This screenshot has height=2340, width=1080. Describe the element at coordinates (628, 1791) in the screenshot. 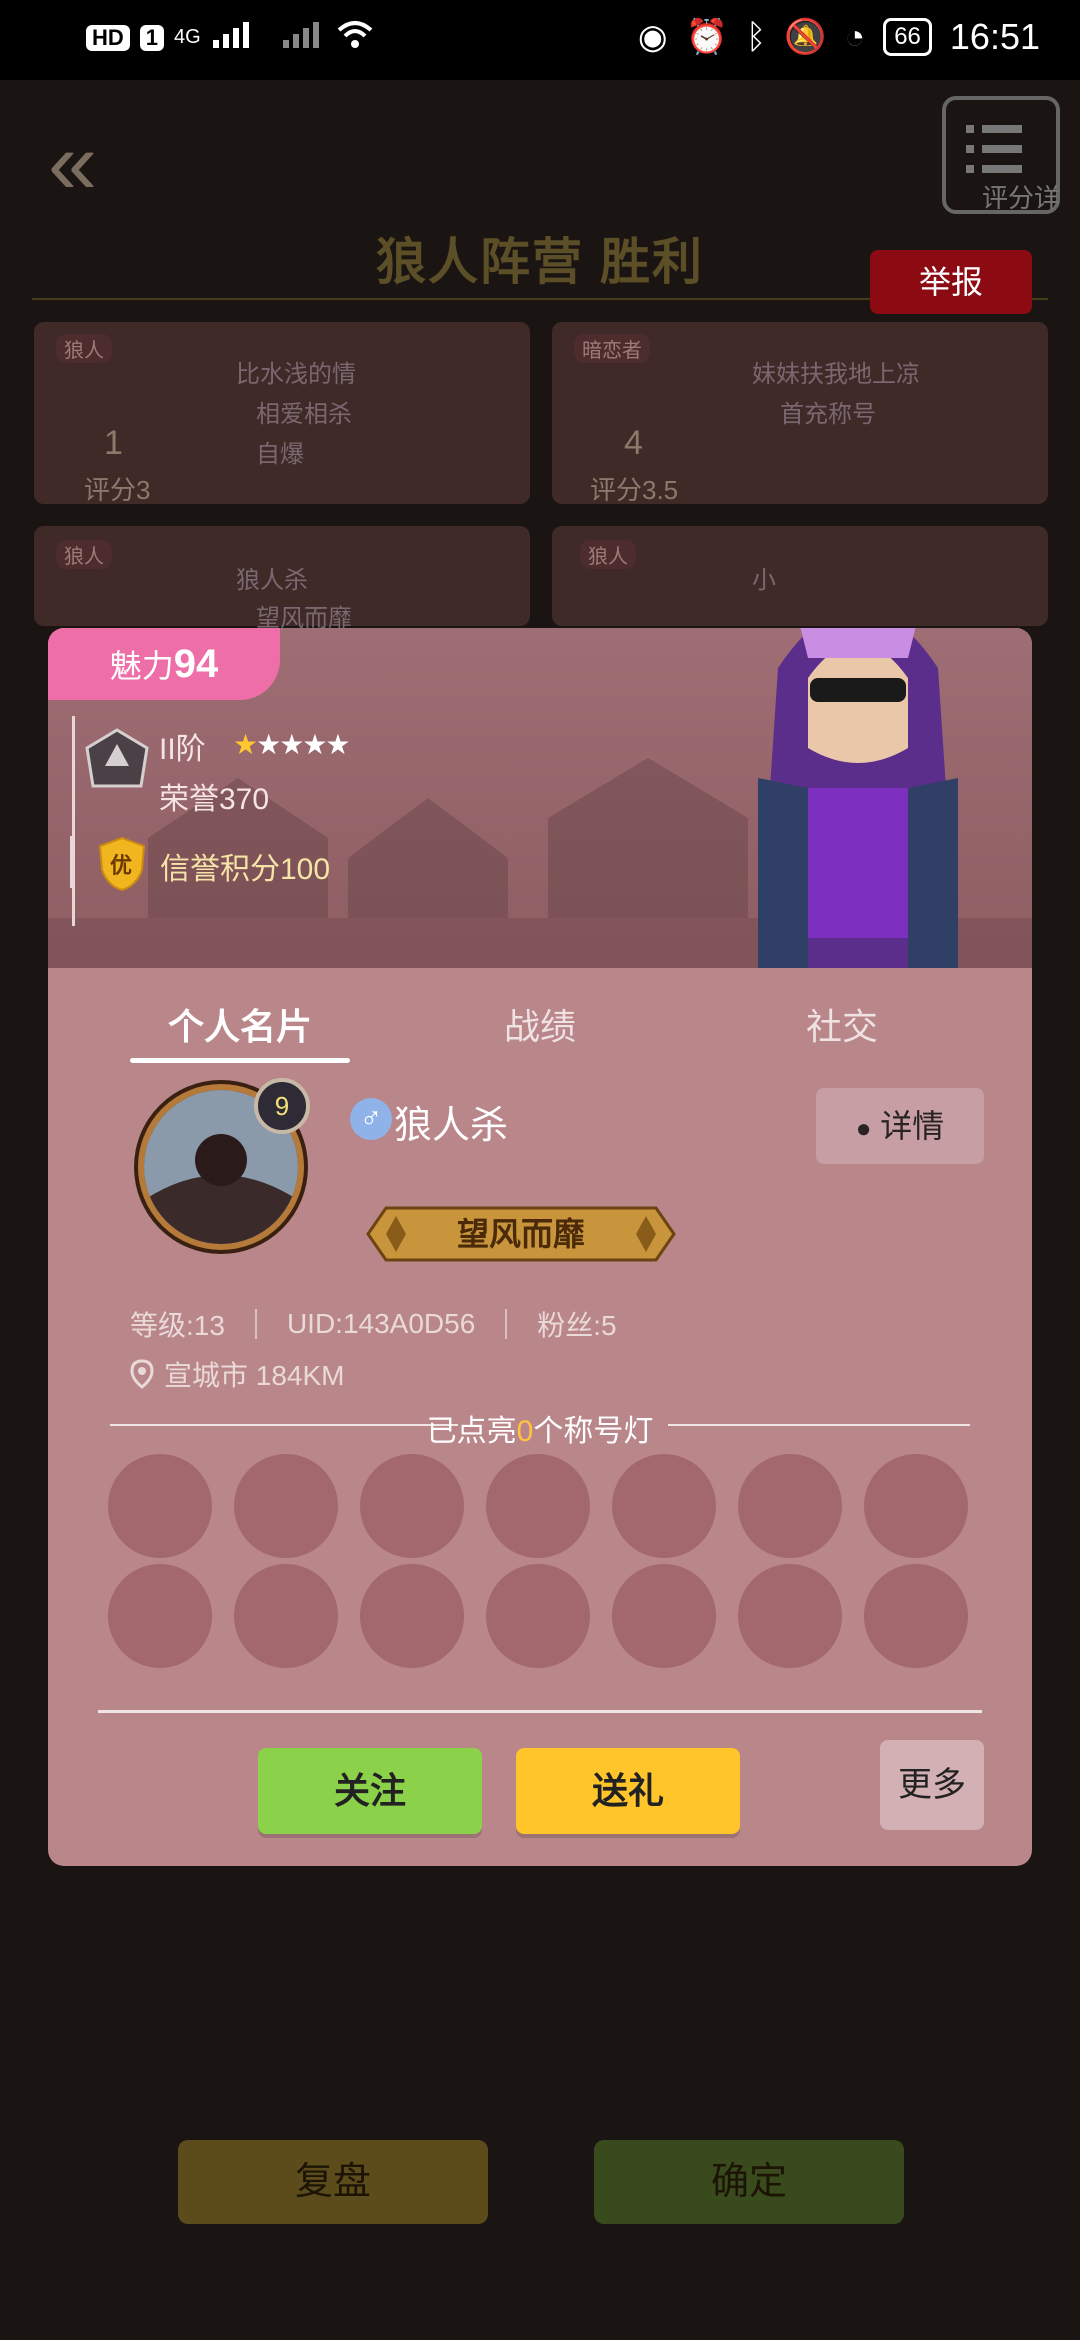

I see `gift-button: 送礼` at that location.